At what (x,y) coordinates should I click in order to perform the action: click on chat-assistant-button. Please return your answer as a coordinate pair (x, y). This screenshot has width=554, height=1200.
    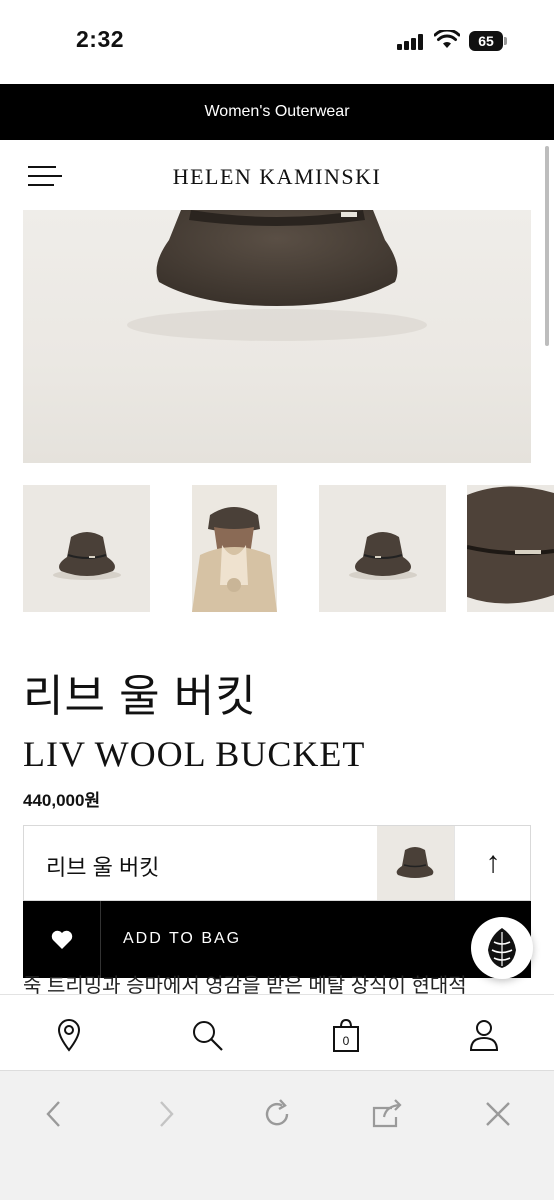
    Looking at the image, I should click on (502, 948).